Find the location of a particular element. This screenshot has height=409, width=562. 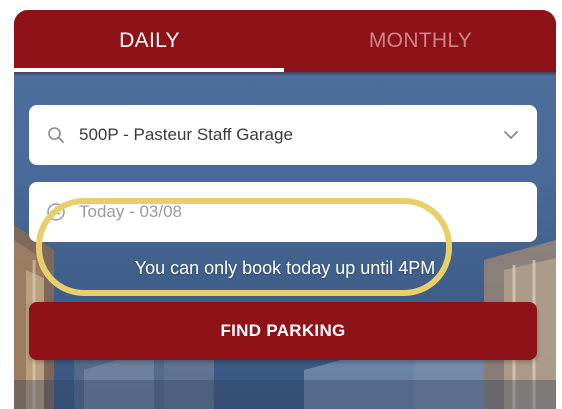

search-icon is located at coordinates (56, 135).